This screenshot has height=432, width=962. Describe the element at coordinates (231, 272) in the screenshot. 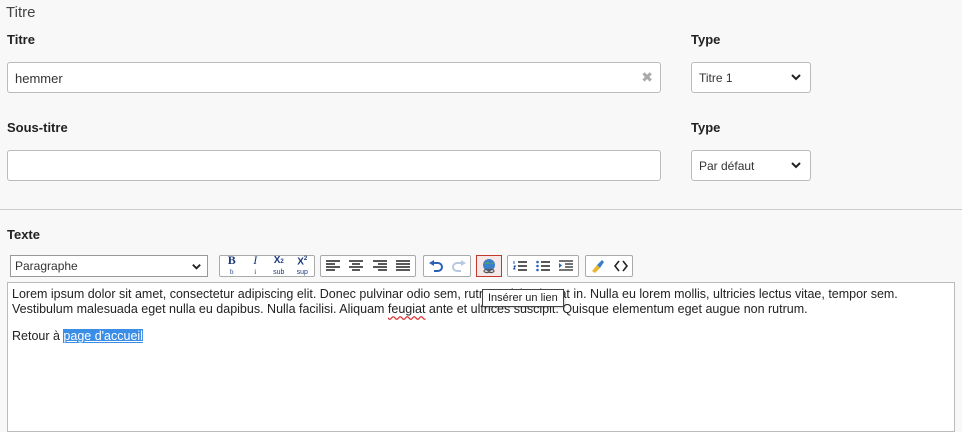

I see `bold-caption: b` at that location.